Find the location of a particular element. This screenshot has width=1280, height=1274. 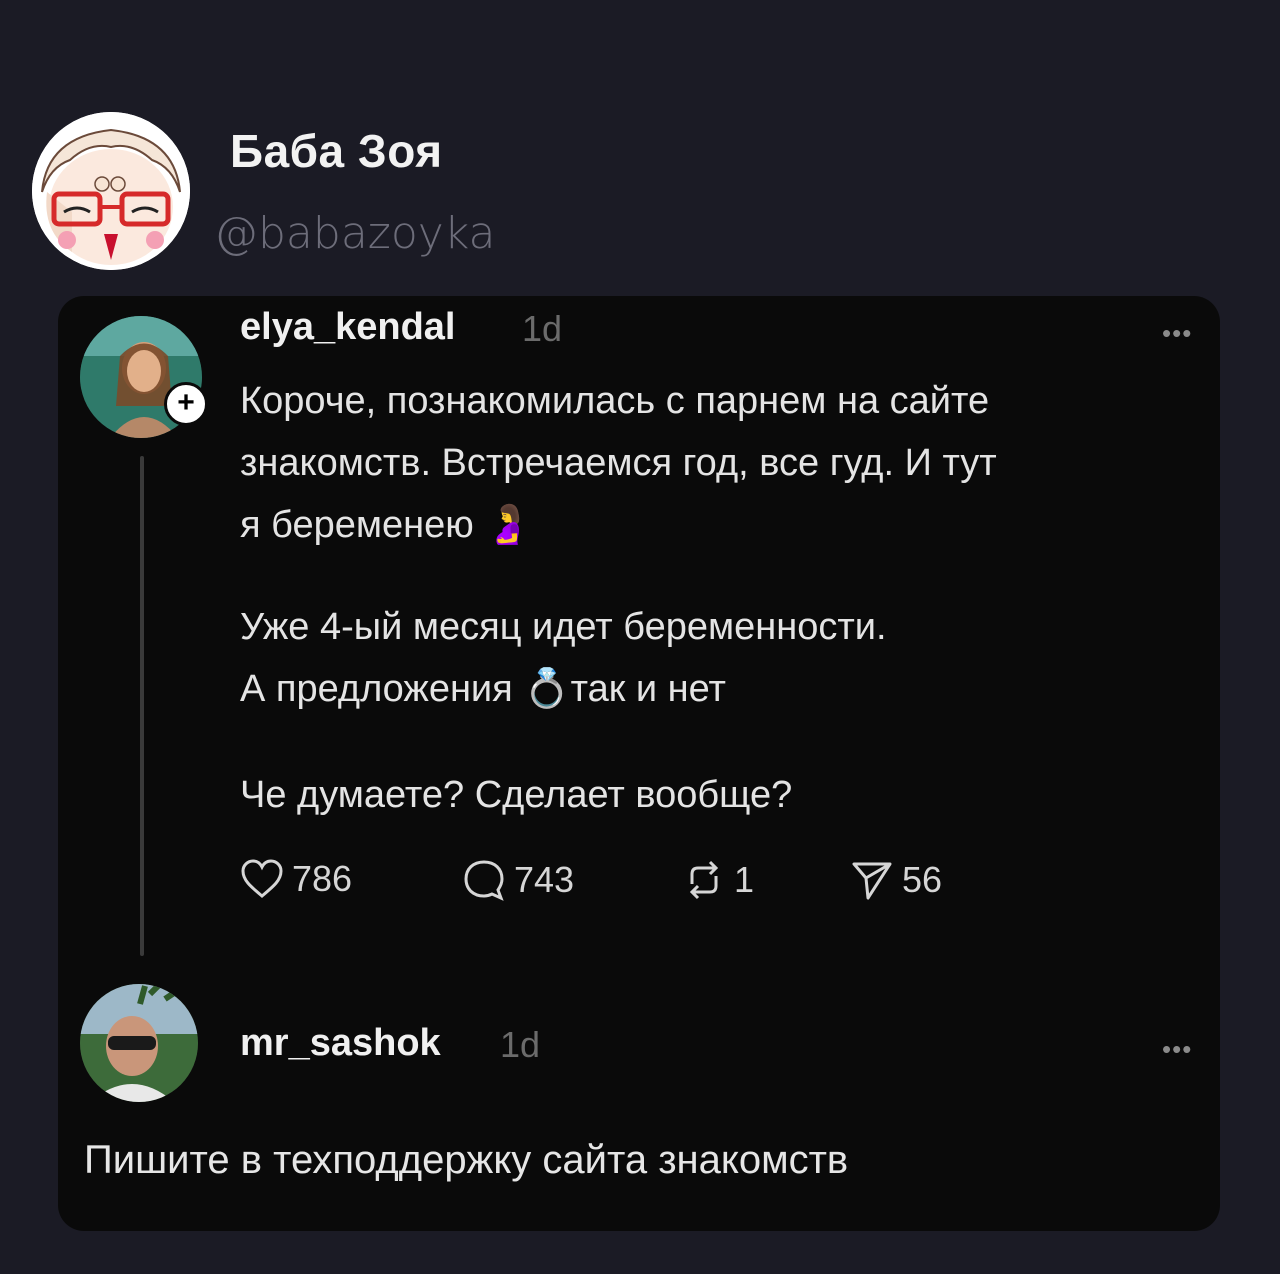

profile-avatar is located at coordinates (111, 191).